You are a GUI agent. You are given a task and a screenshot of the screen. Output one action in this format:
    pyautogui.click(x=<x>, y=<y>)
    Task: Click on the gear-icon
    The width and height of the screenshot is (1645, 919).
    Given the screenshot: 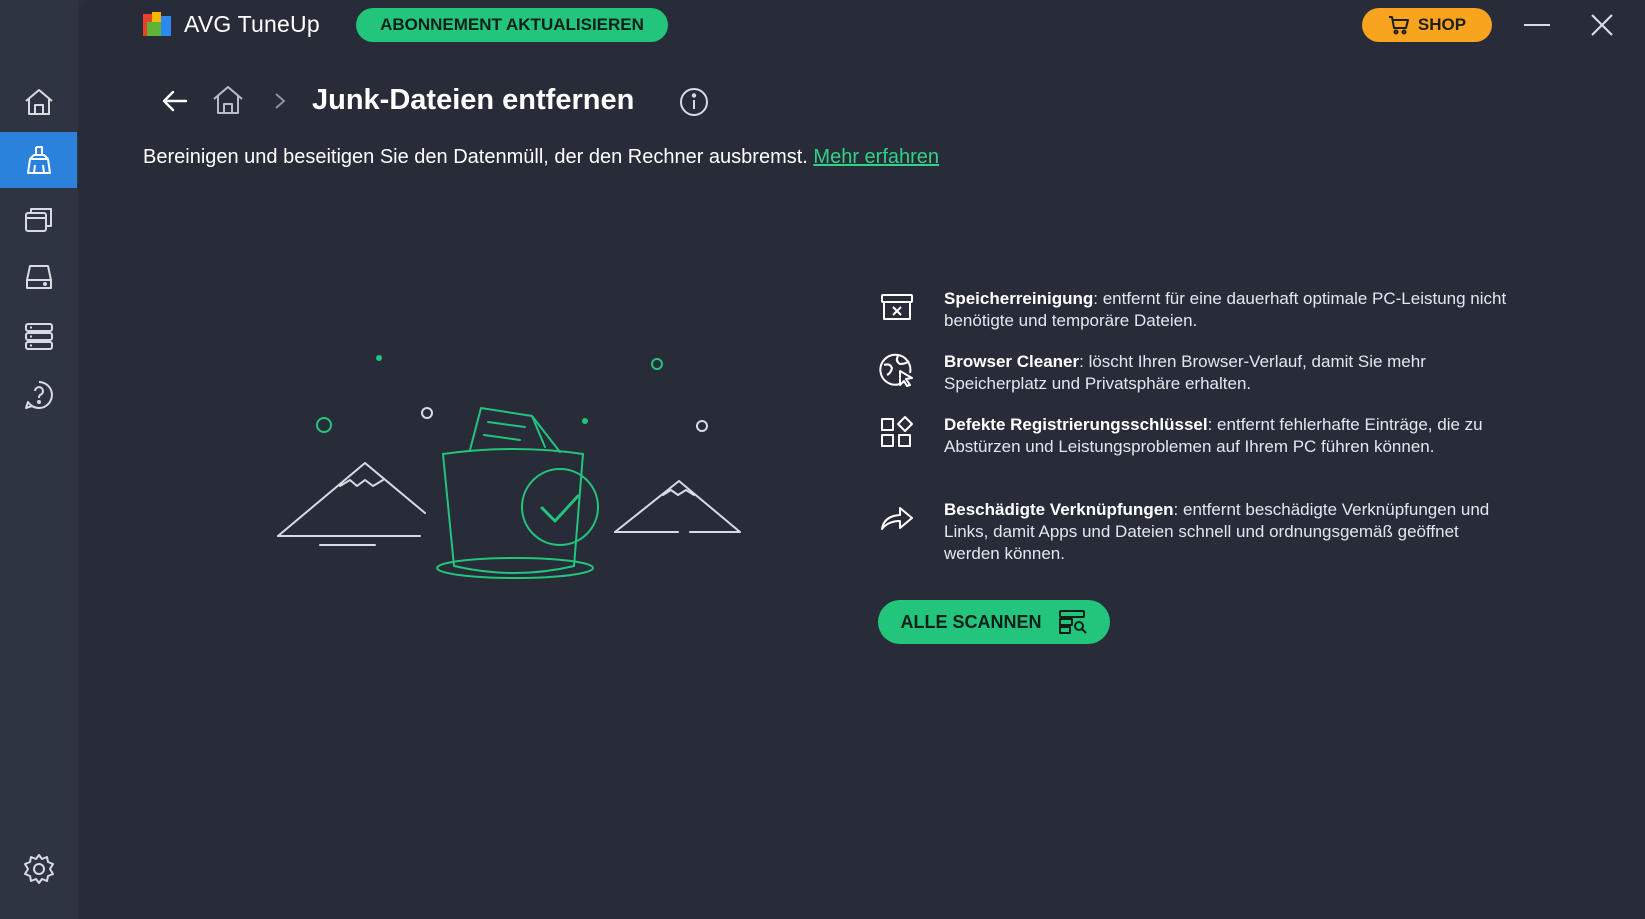 What is the action you would take?
    pyautogui.click(x=38, y=869)
    